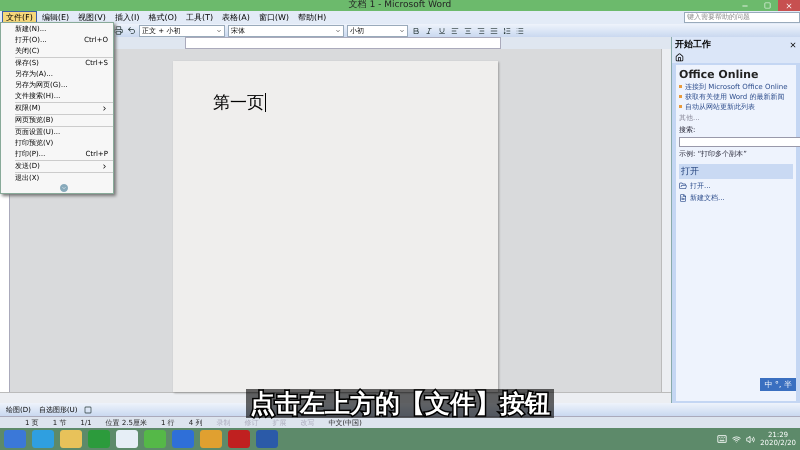 Image resolution: width=800 pixels, height=450 pixels. I want to click on rectangle-icon, so click(88, 409).